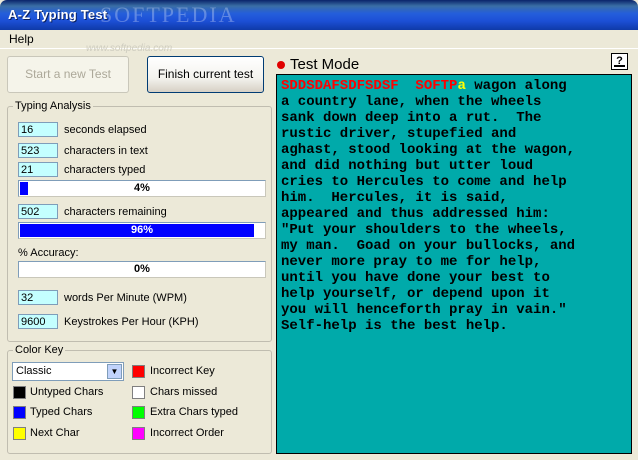  Describe the element at coordinates (619, 61) in the screenshot. I see `help-icon: ?` at that location.